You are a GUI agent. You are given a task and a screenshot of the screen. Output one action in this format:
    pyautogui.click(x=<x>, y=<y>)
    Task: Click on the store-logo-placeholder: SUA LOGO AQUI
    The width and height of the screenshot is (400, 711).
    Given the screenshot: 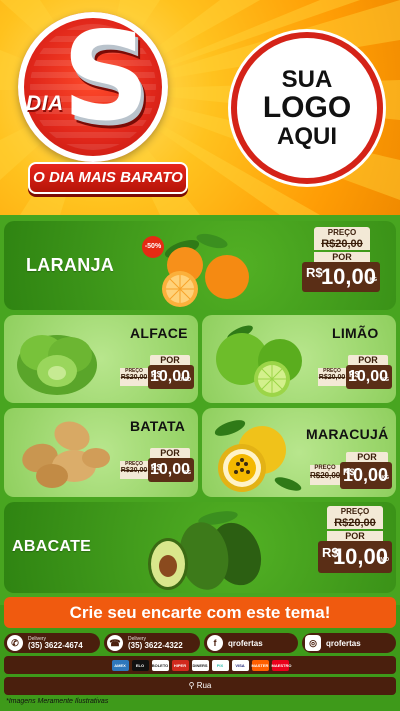 What is the action you would take?
    pyautogui.click(x=307, y=108)
    